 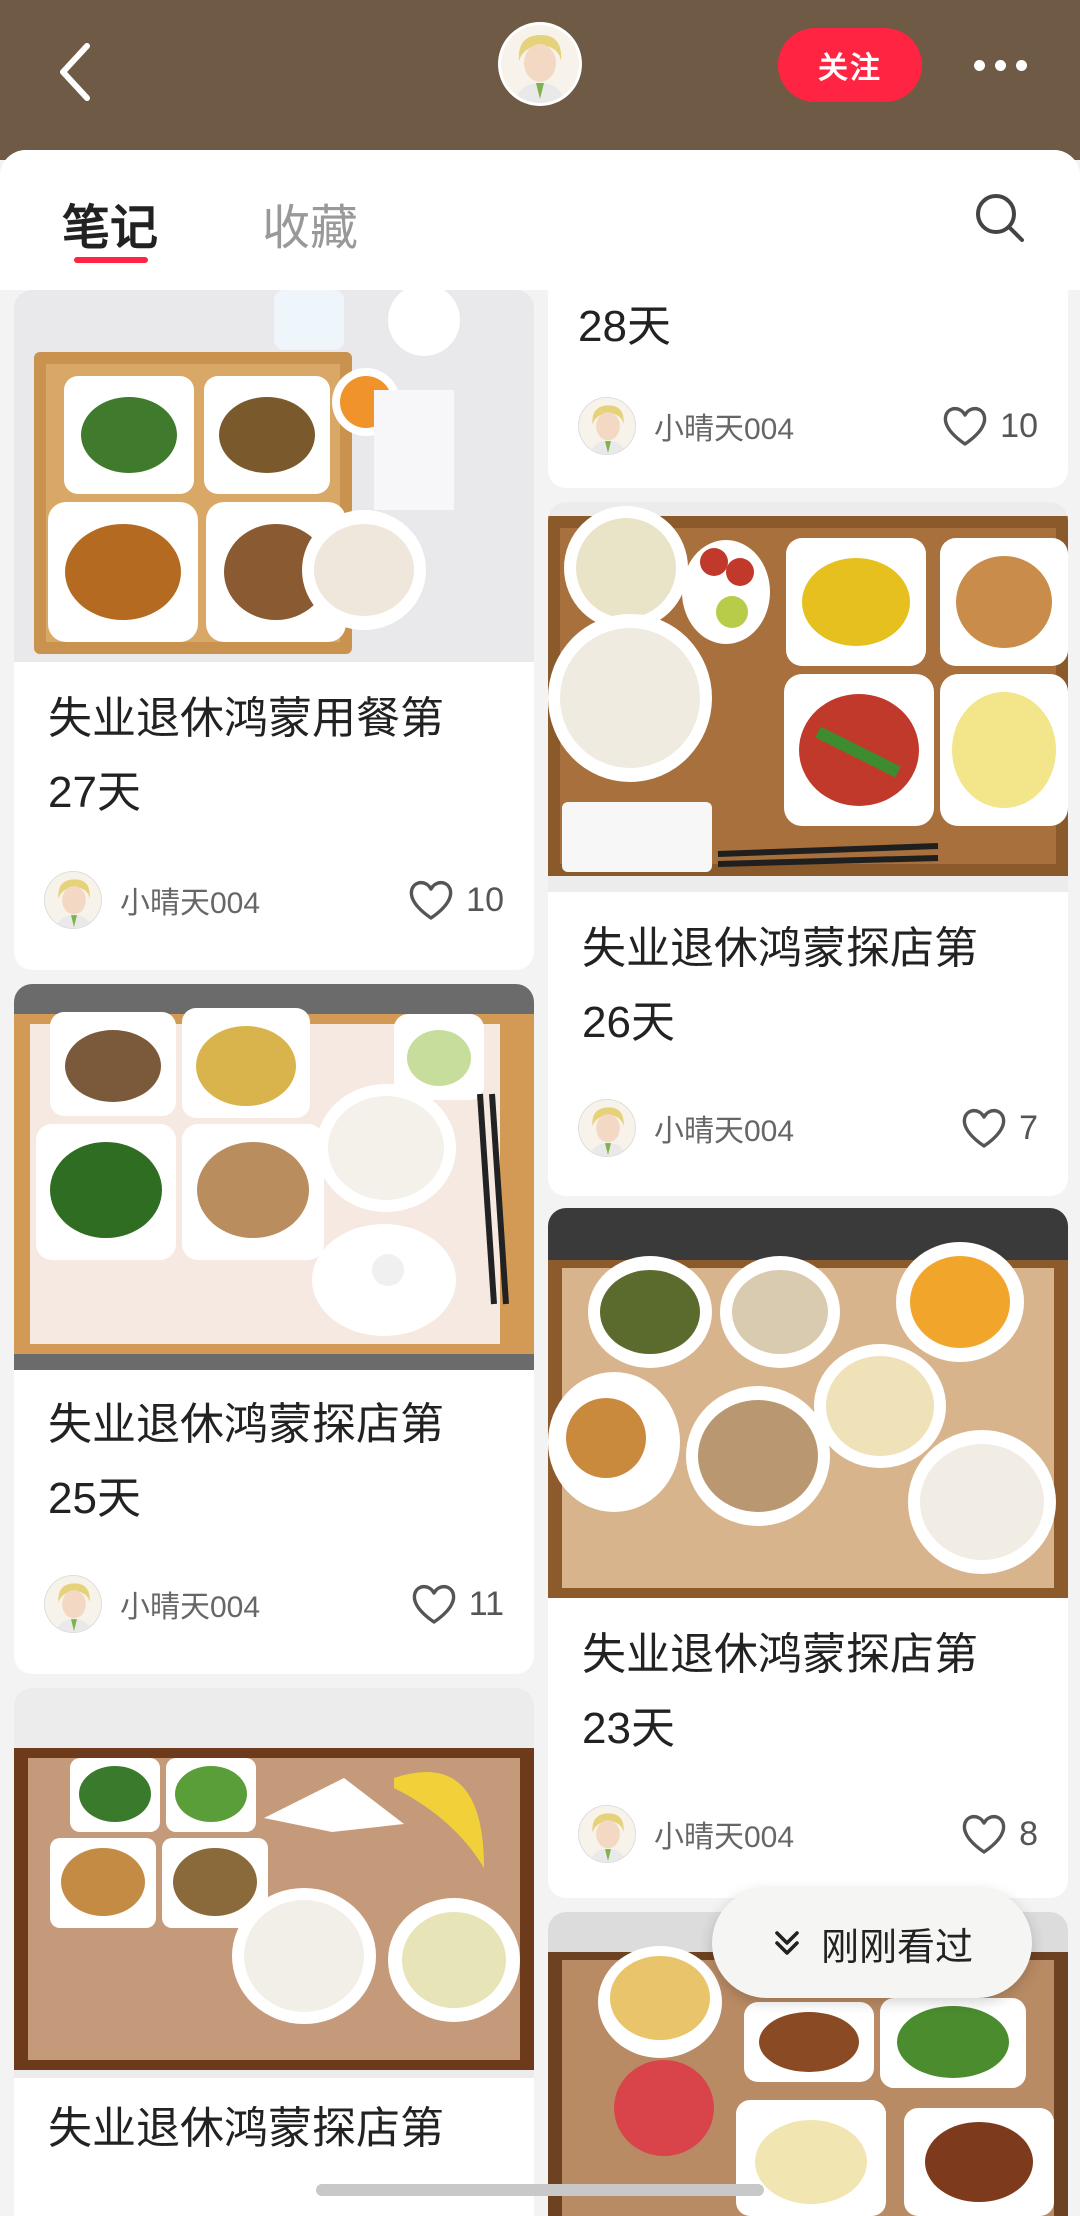 I want to click on back-button, so click(x=75, y=72).